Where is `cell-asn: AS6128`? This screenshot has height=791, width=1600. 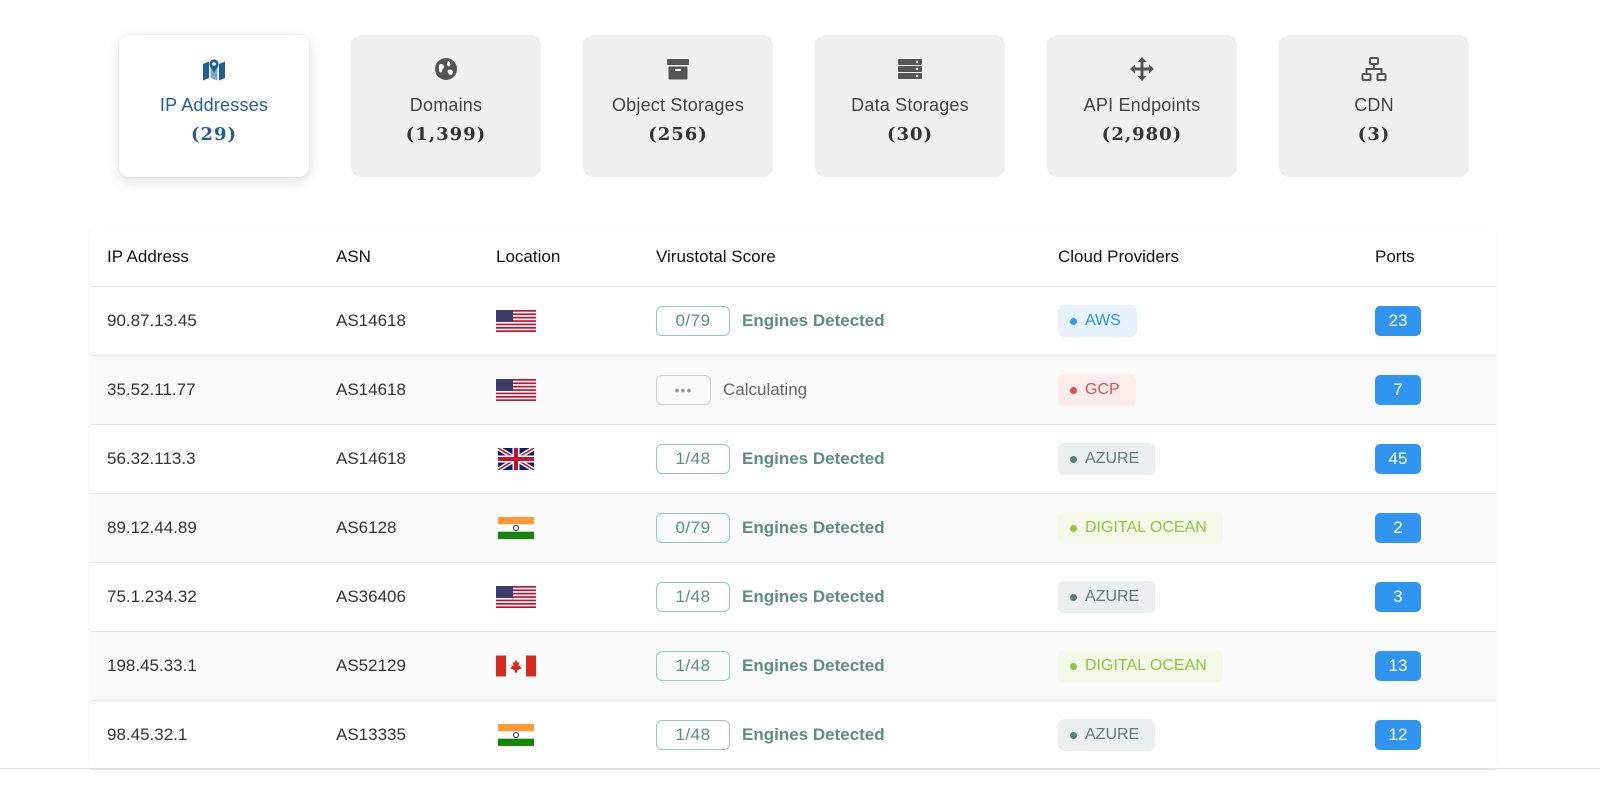
cell-asn: AS6128 is located at coordinates (399, 528).